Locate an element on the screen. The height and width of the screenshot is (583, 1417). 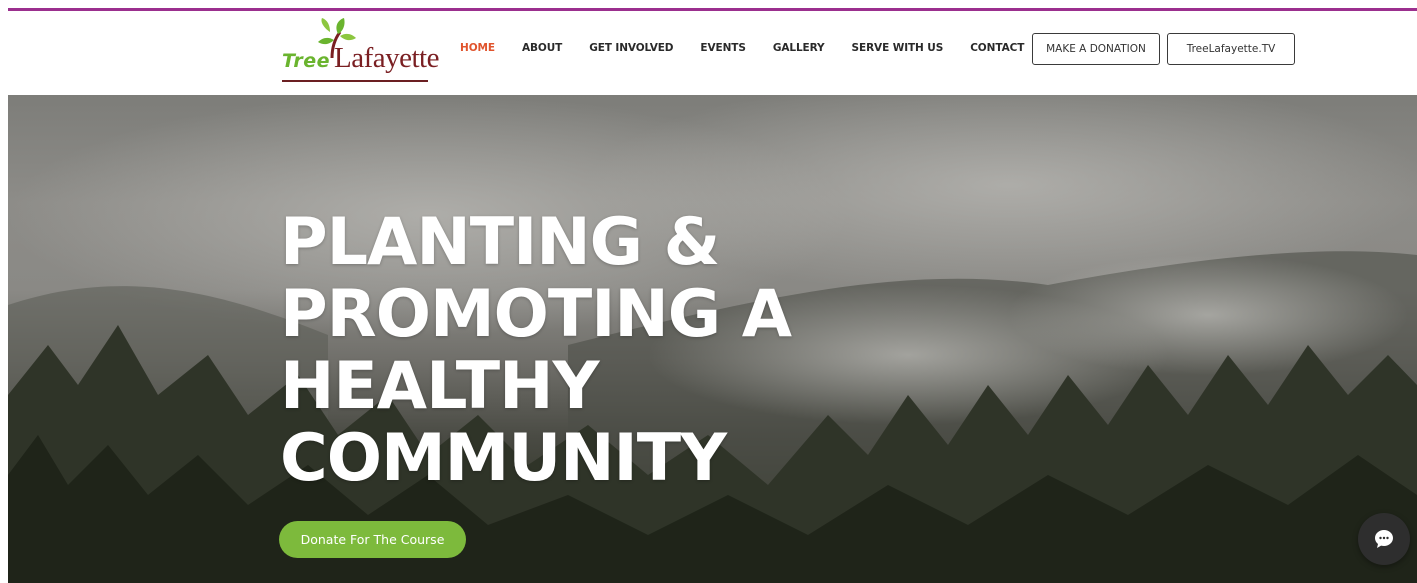
nav-events: EVENTS is located at coordinates (722, 48).